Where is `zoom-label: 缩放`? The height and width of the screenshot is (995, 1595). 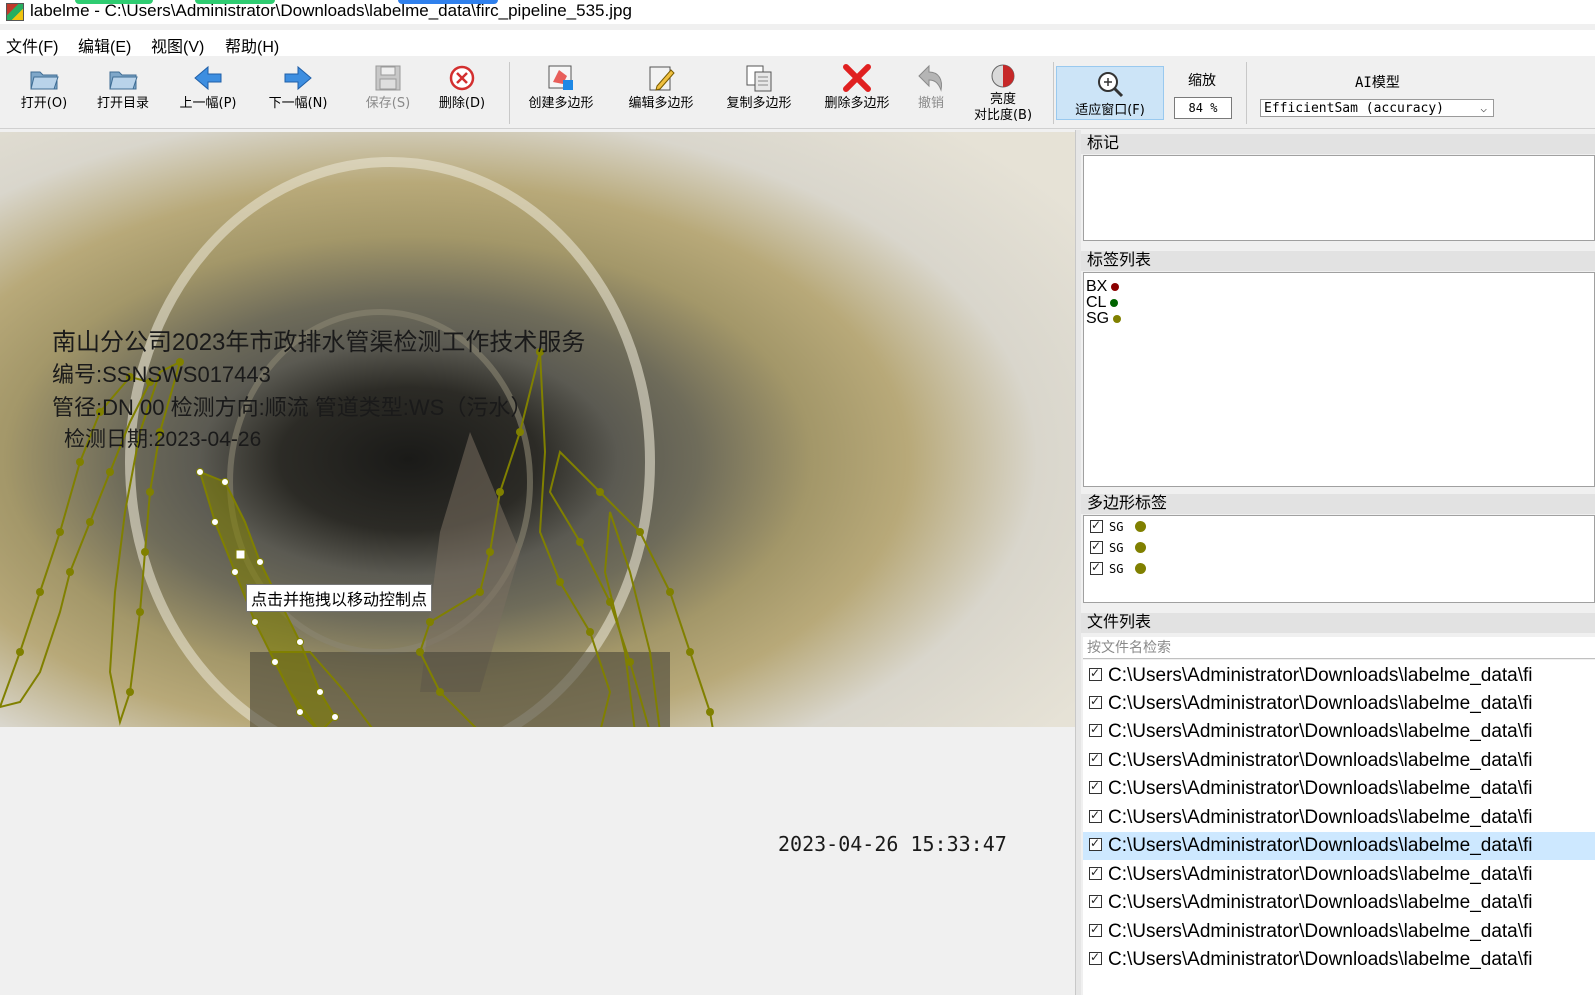 zoom-label: 缩放 is located at coordinates (1202, 81).